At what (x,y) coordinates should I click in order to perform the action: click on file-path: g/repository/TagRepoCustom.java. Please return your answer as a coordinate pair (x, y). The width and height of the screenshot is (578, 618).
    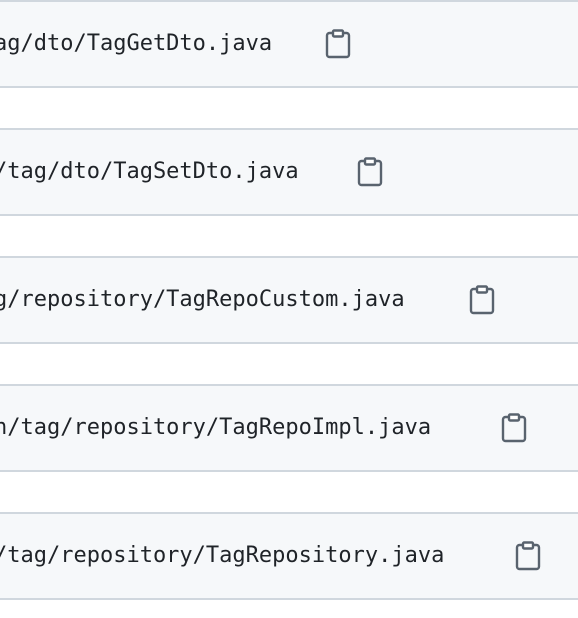
    Looking at the image, I should click on (202, 300).